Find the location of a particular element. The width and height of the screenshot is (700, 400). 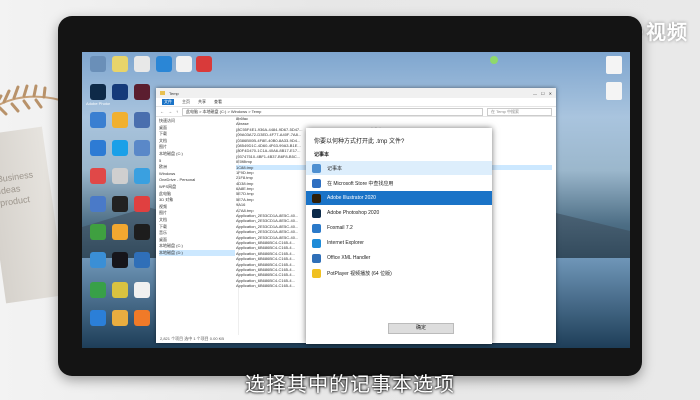

nav-item: WPS网盘 is located at coordinates (197, 187).